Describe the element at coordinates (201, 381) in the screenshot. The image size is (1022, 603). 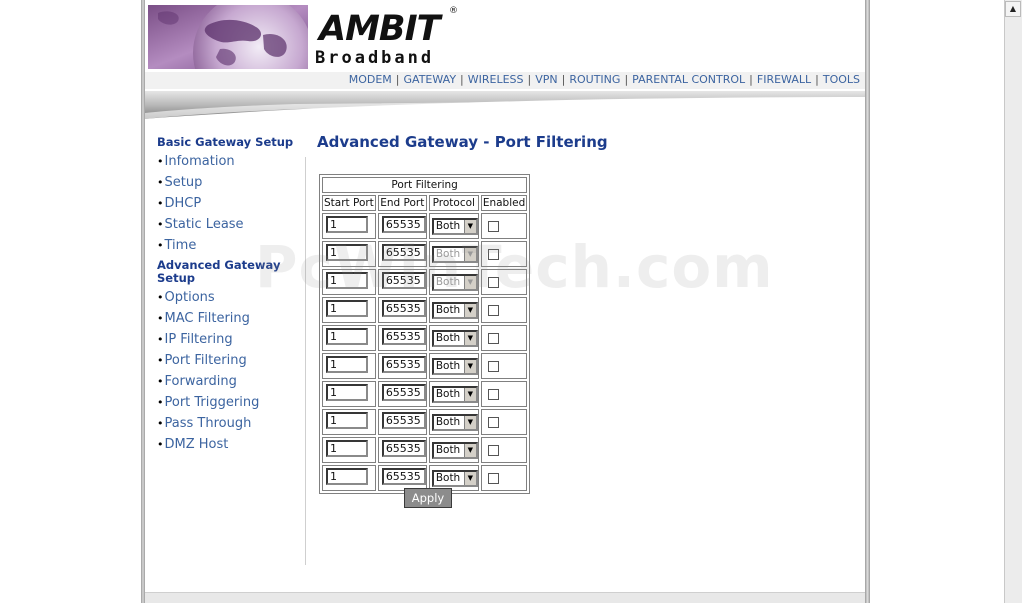
I see `sidebar-item-label: Forwarding` at that location.